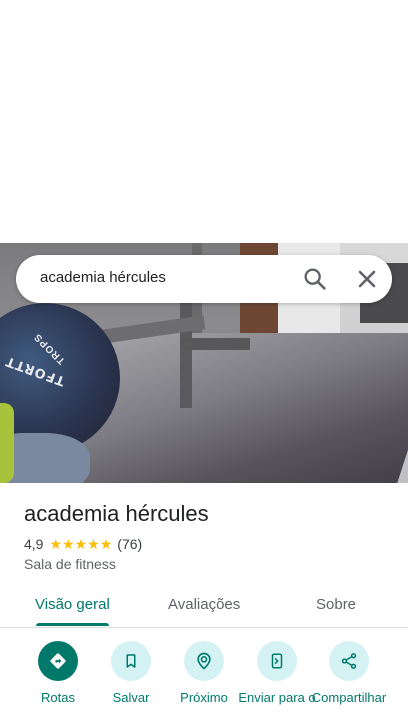  I want to click on bookmark-icon, so click(131, 661).